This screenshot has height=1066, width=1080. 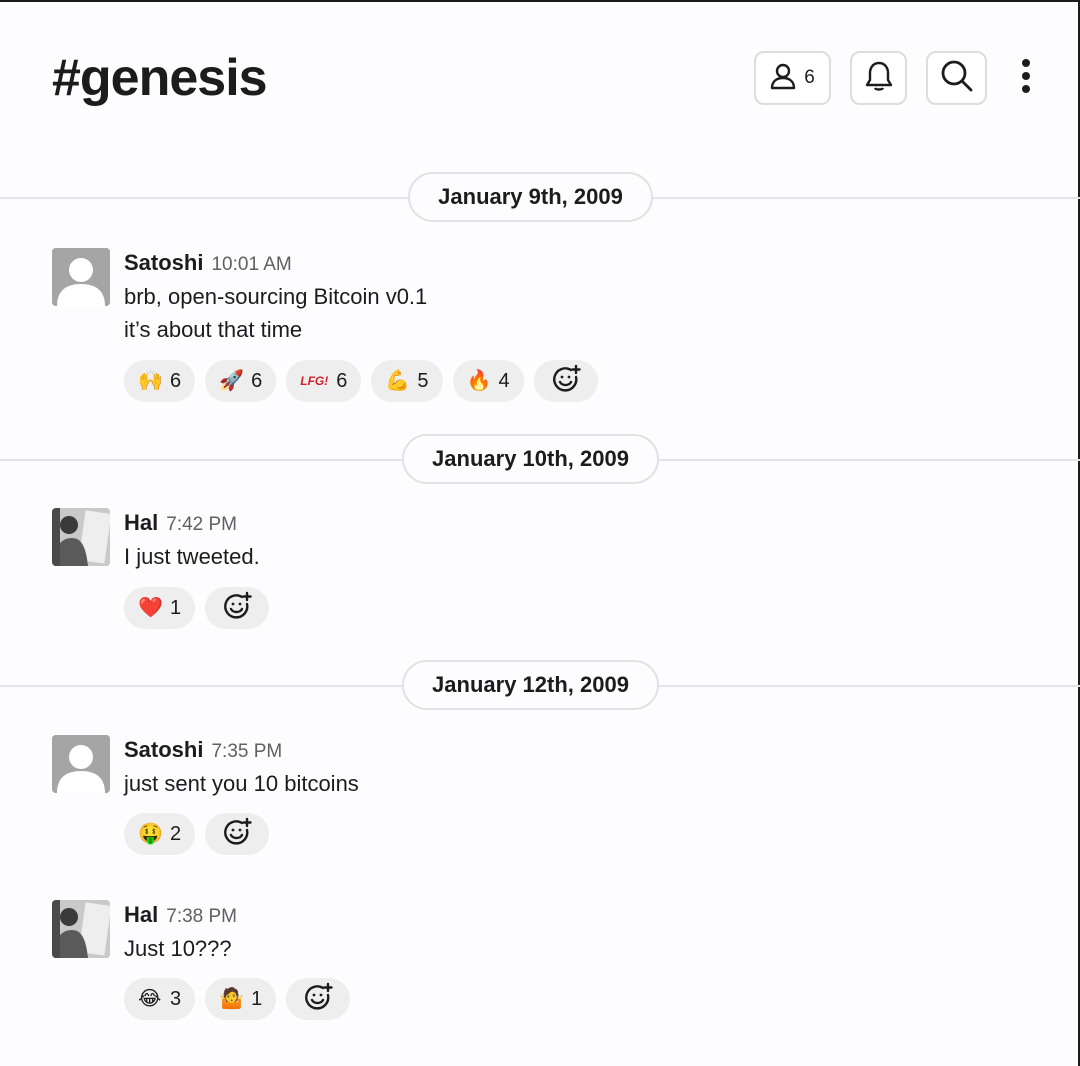 What do you see at coordinates (251, 265) in the screenshot?
I see `timestamp: 10:01 AM` at bounding box center [251, 265].